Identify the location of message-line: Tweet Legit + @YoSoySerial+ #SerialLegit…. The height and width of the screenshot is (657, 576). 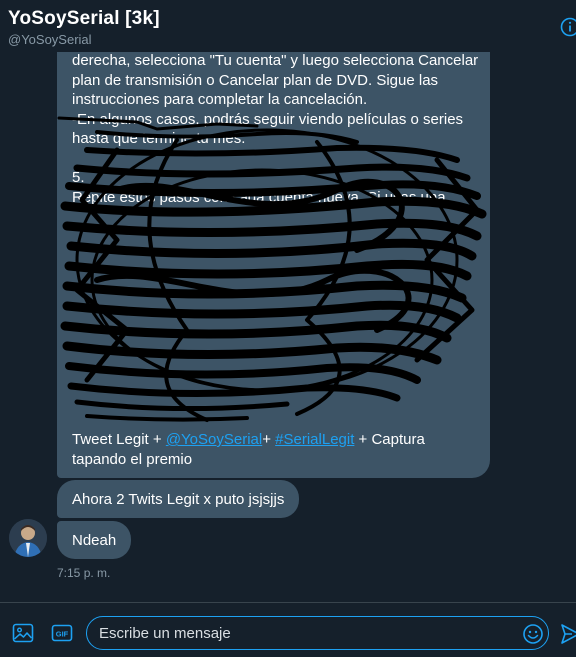
(277, 440).